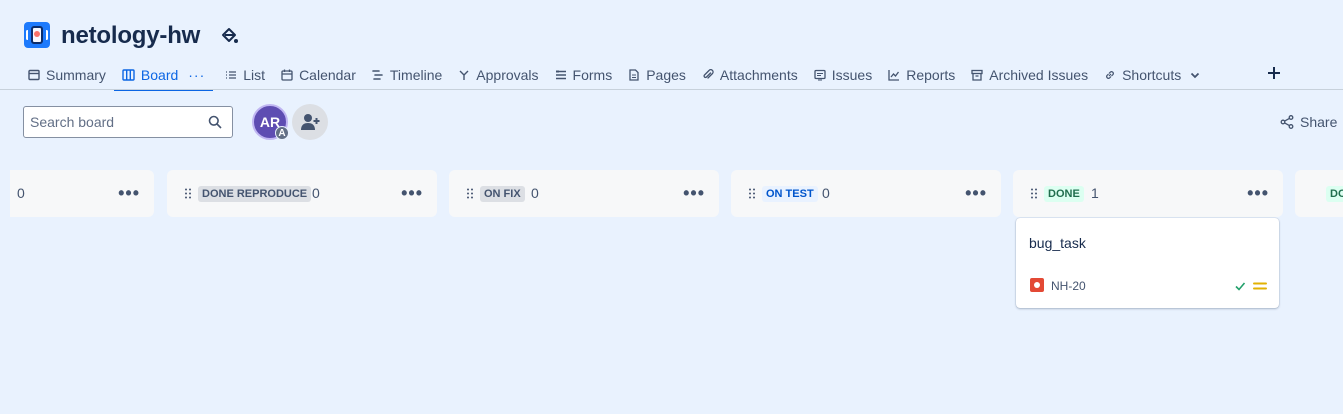 This screenshot has height=414, width=1343. What do you see at coordinates (117, 122) in the screenshot?
I see `search-input` at bounding box center [117, 122].